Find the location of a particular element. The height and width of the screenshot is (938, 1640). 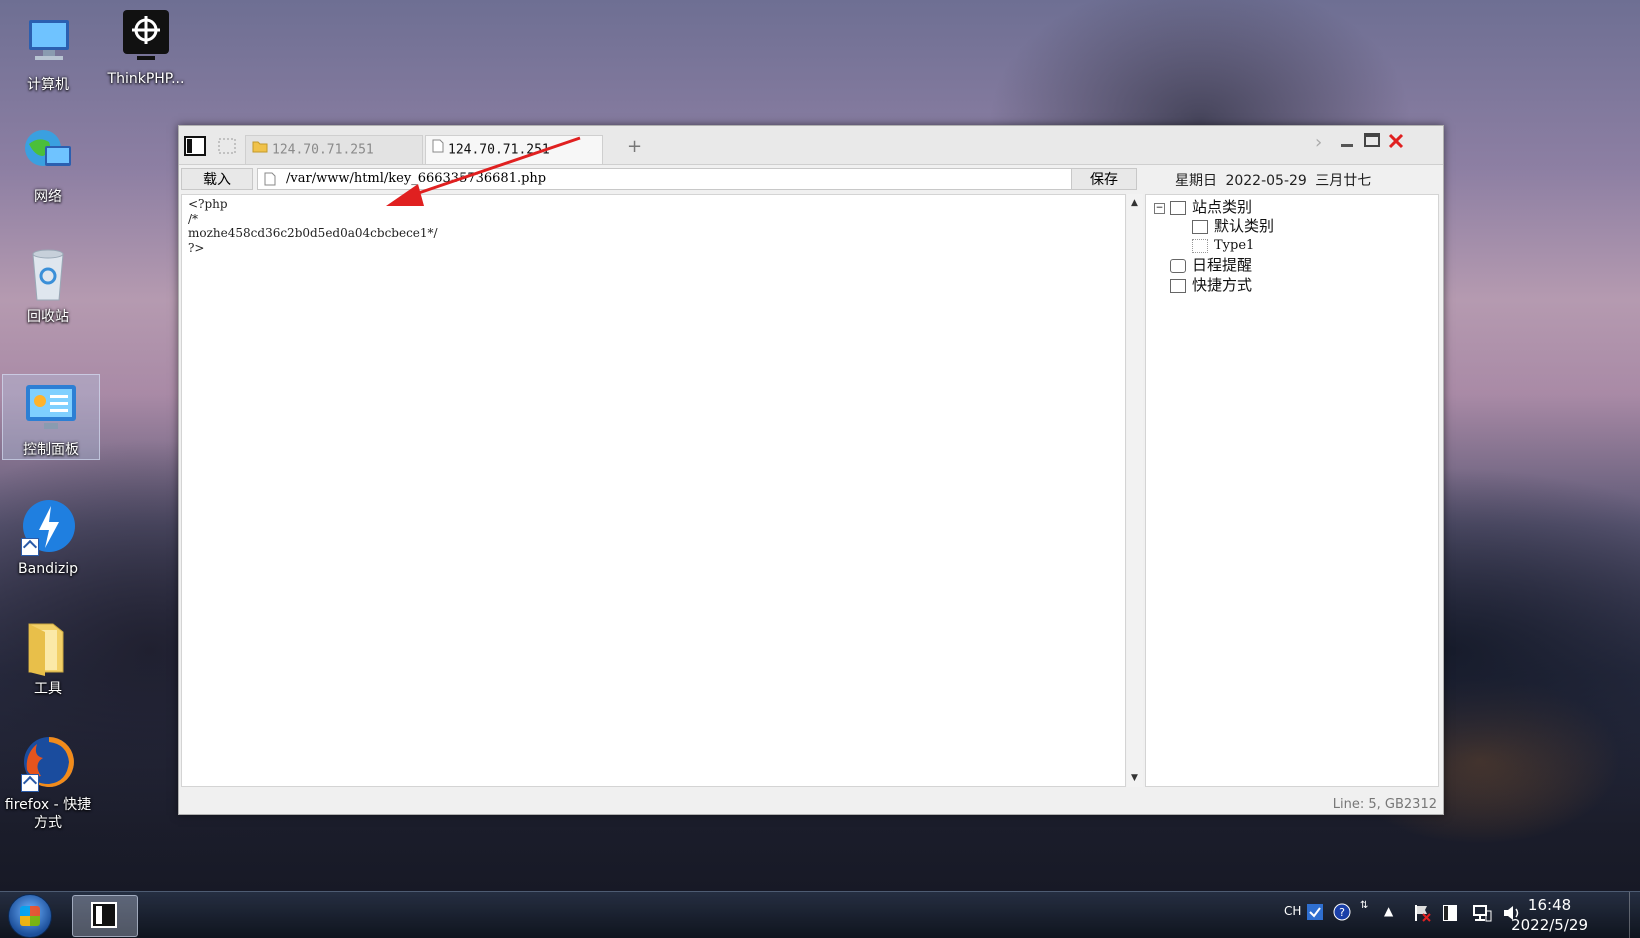

desktop-icon-label: 计算机 is located at coordinates (48, 85).